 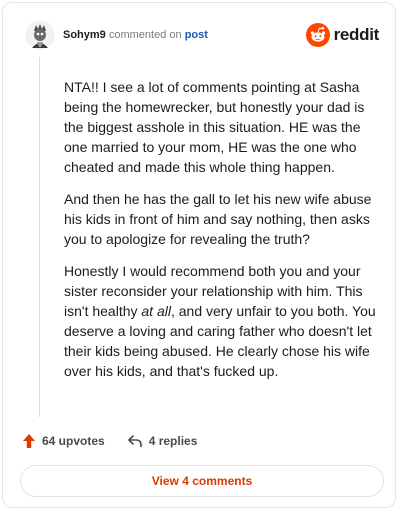 I want to click on thread-line, so click(x=39, y=237).